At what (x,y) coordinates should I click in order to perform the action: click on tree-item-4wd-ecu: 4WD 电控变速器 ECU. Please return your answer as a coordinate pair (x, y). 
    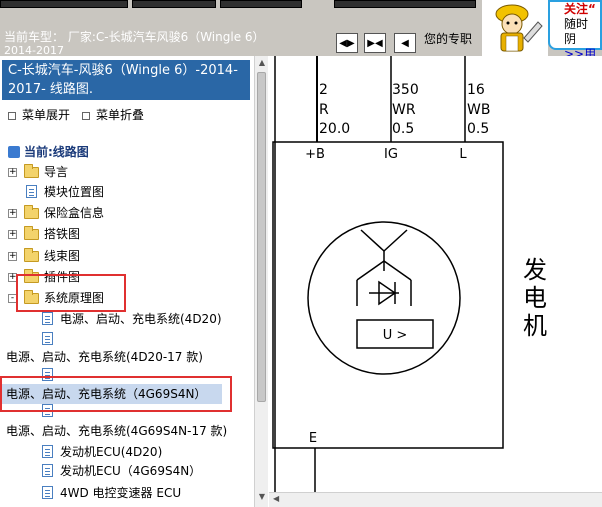
    Looking at the image, I should click on (125, 493).